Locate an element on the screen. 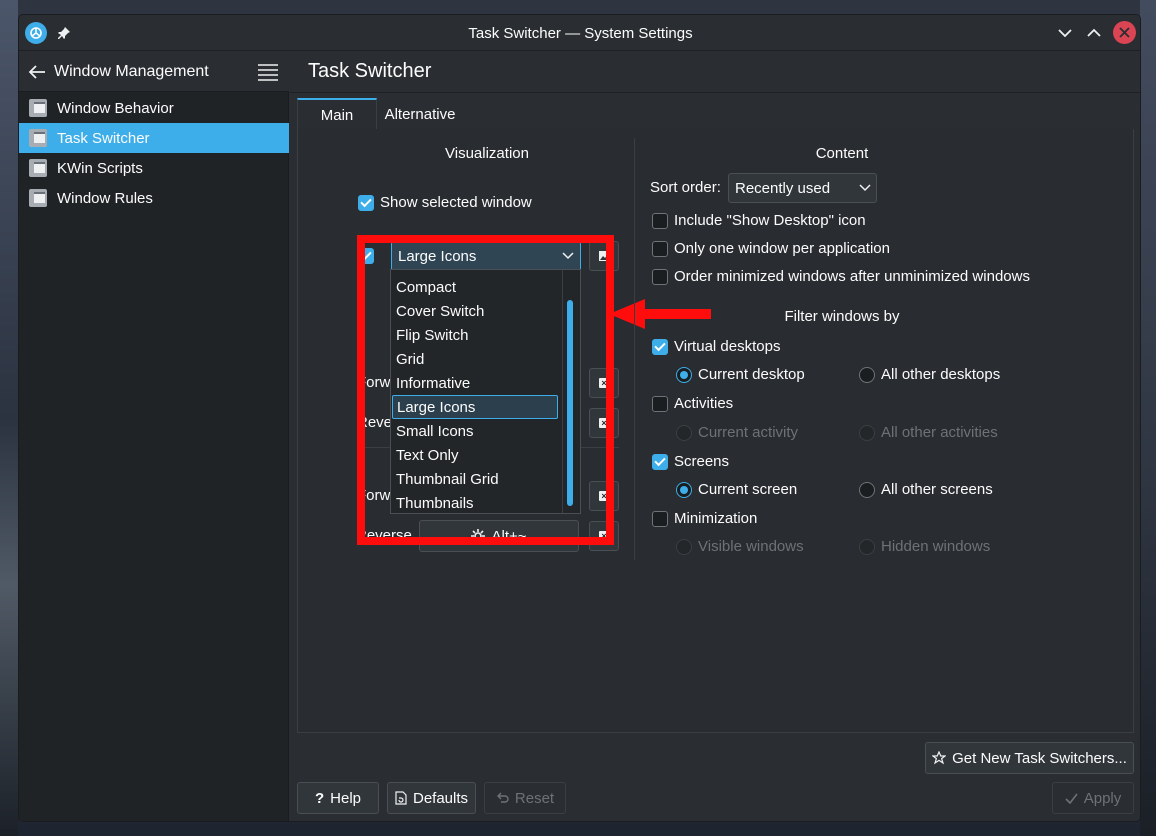  current-desktop-radio is located at coordinates (684, 375).